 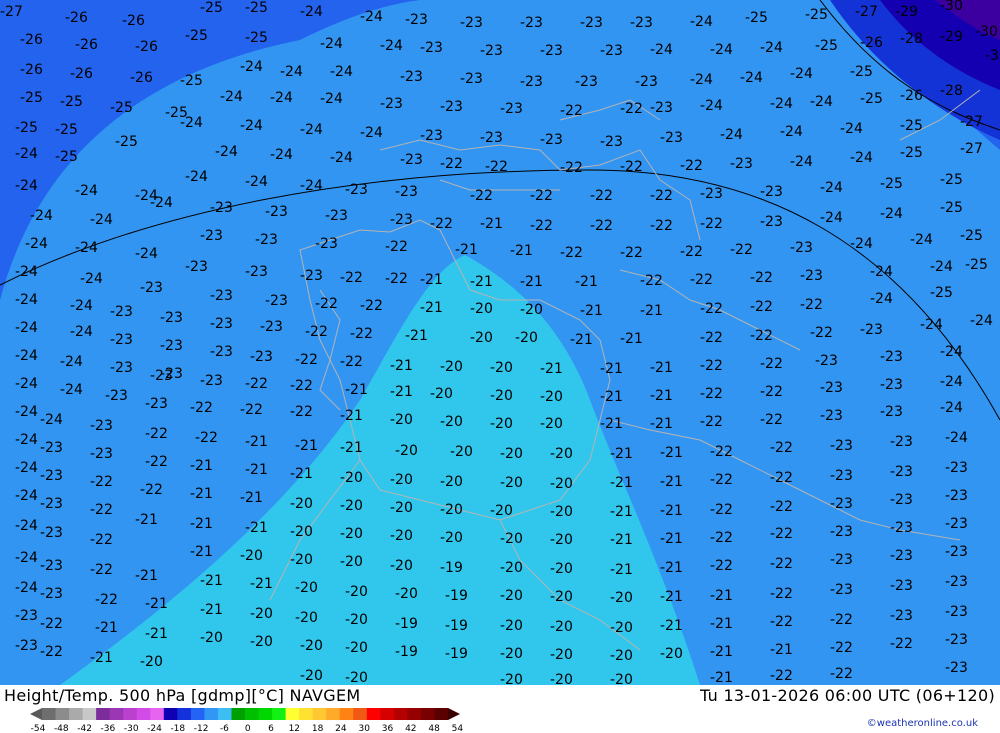 I want to click on legend-tick-label: -30, so click(x=131, y=728).